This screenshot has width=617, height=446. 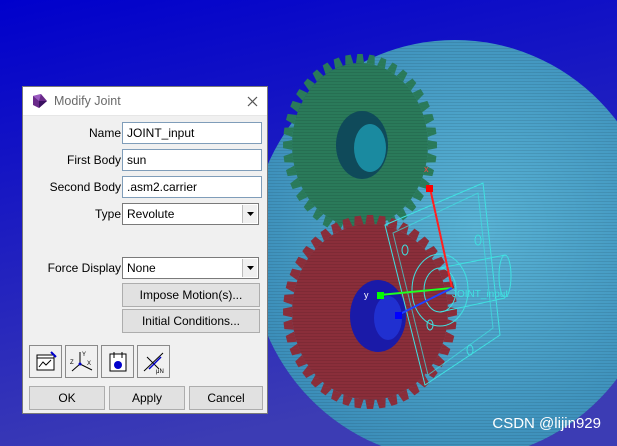 I want to click on second-body-label: Second Body, so click(x=85, y=187).